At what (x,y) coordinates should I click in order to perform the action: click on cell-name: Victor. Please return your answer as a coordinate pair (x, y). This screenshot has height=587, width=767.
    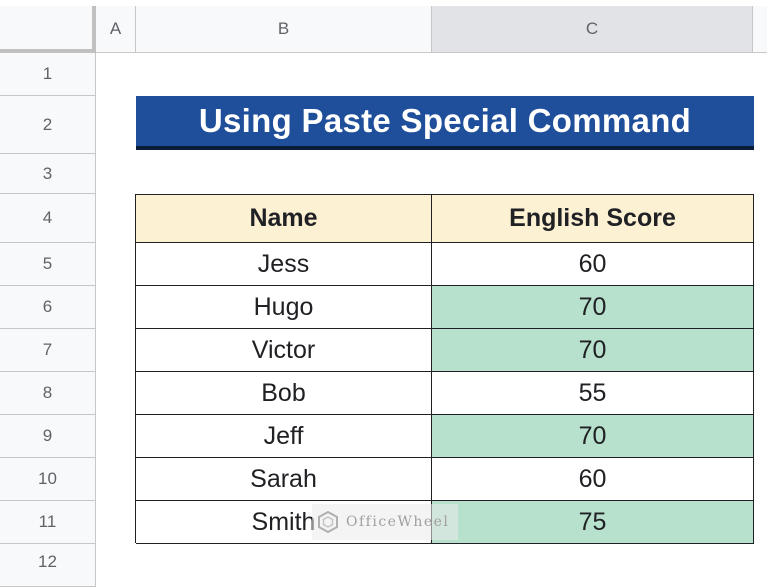
    Looking at the image, I should click on (284, 350).